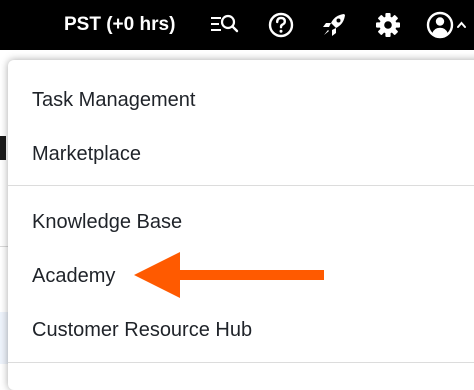 This screenshot has height=390, width=474. I want to click on gear-icon, so click(388, 25).